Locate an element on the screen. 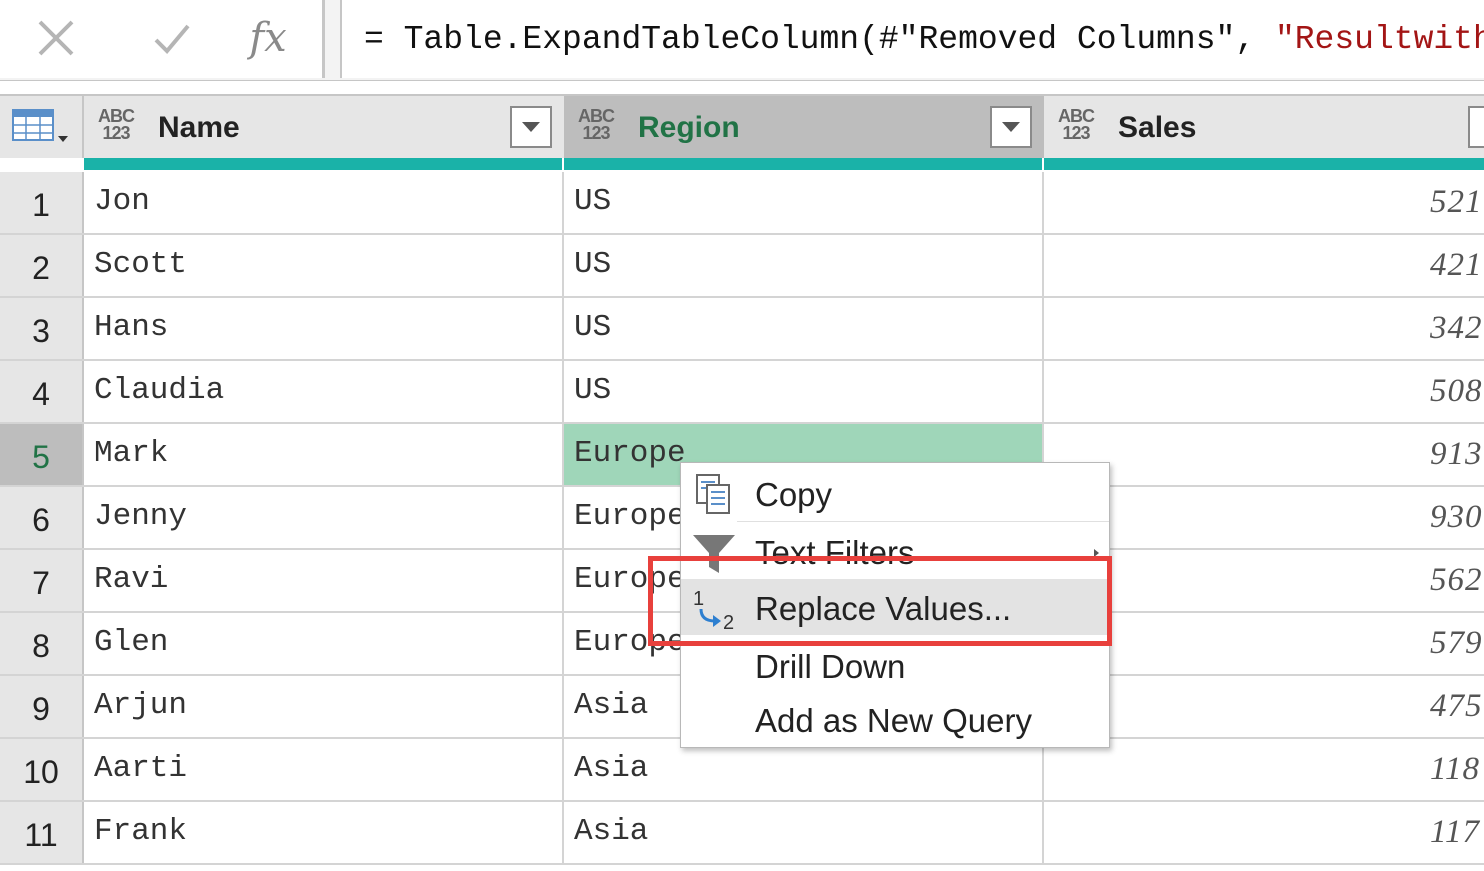 This screenshot has width=1484, height=871. cell-name: Arjun is located at coordinates (324, 706).